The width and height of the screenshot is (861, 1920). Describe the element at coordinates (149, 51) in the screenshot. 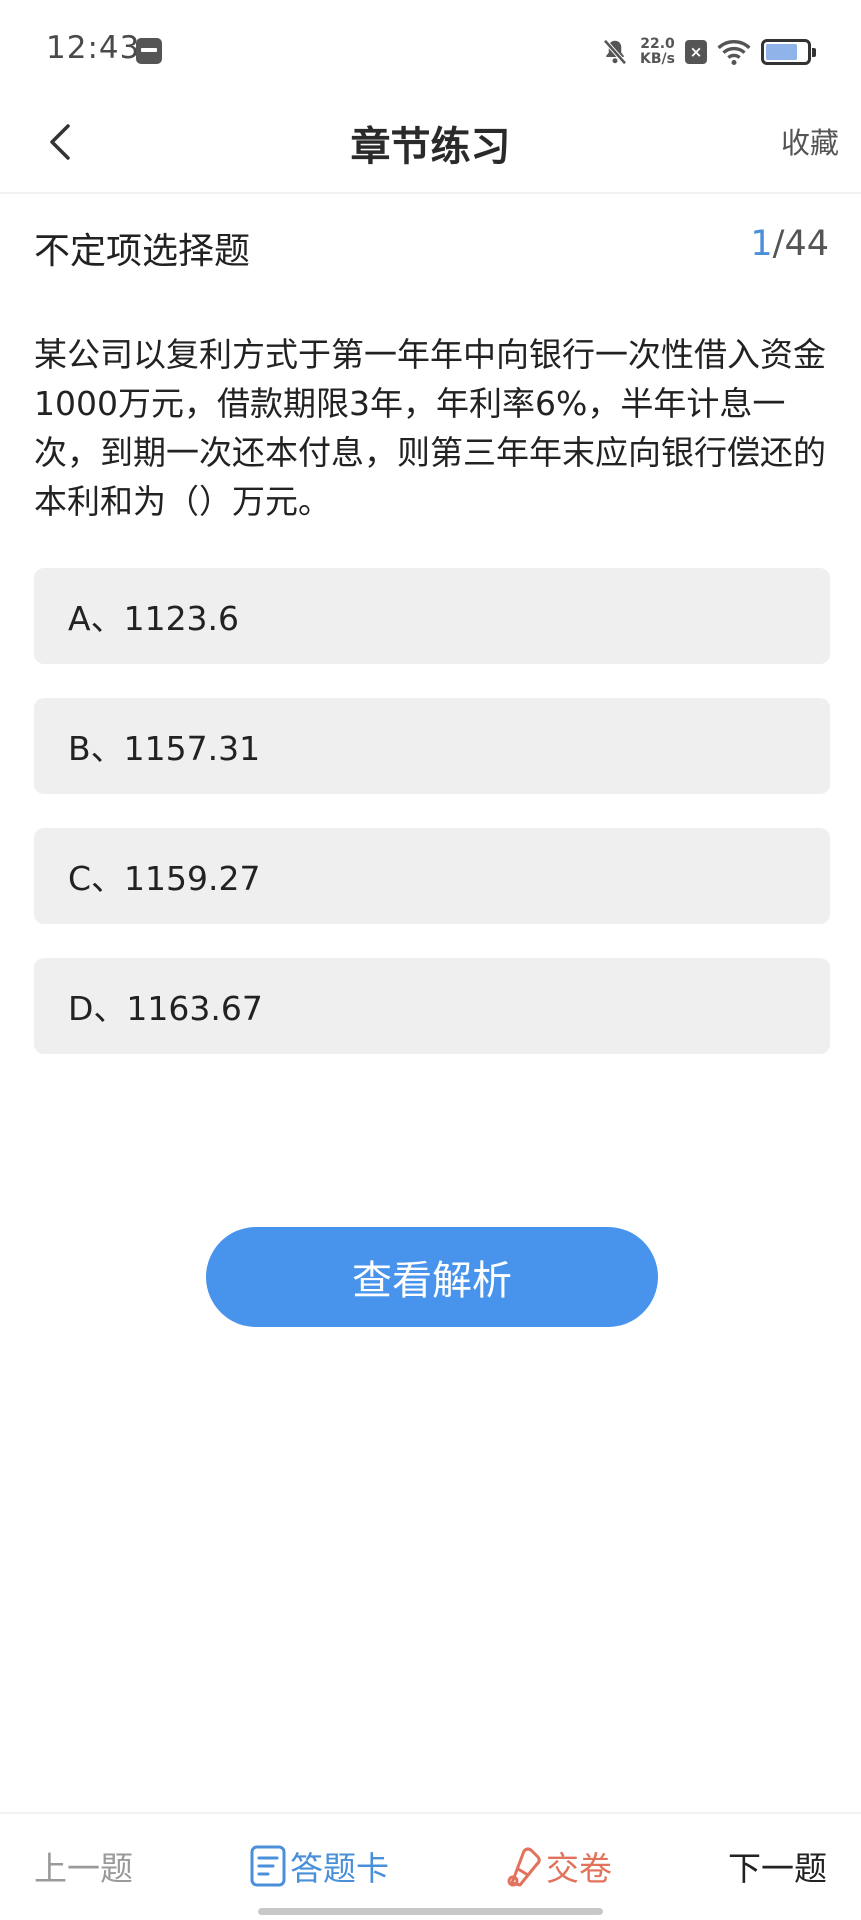

I see `app-icon` at that location.